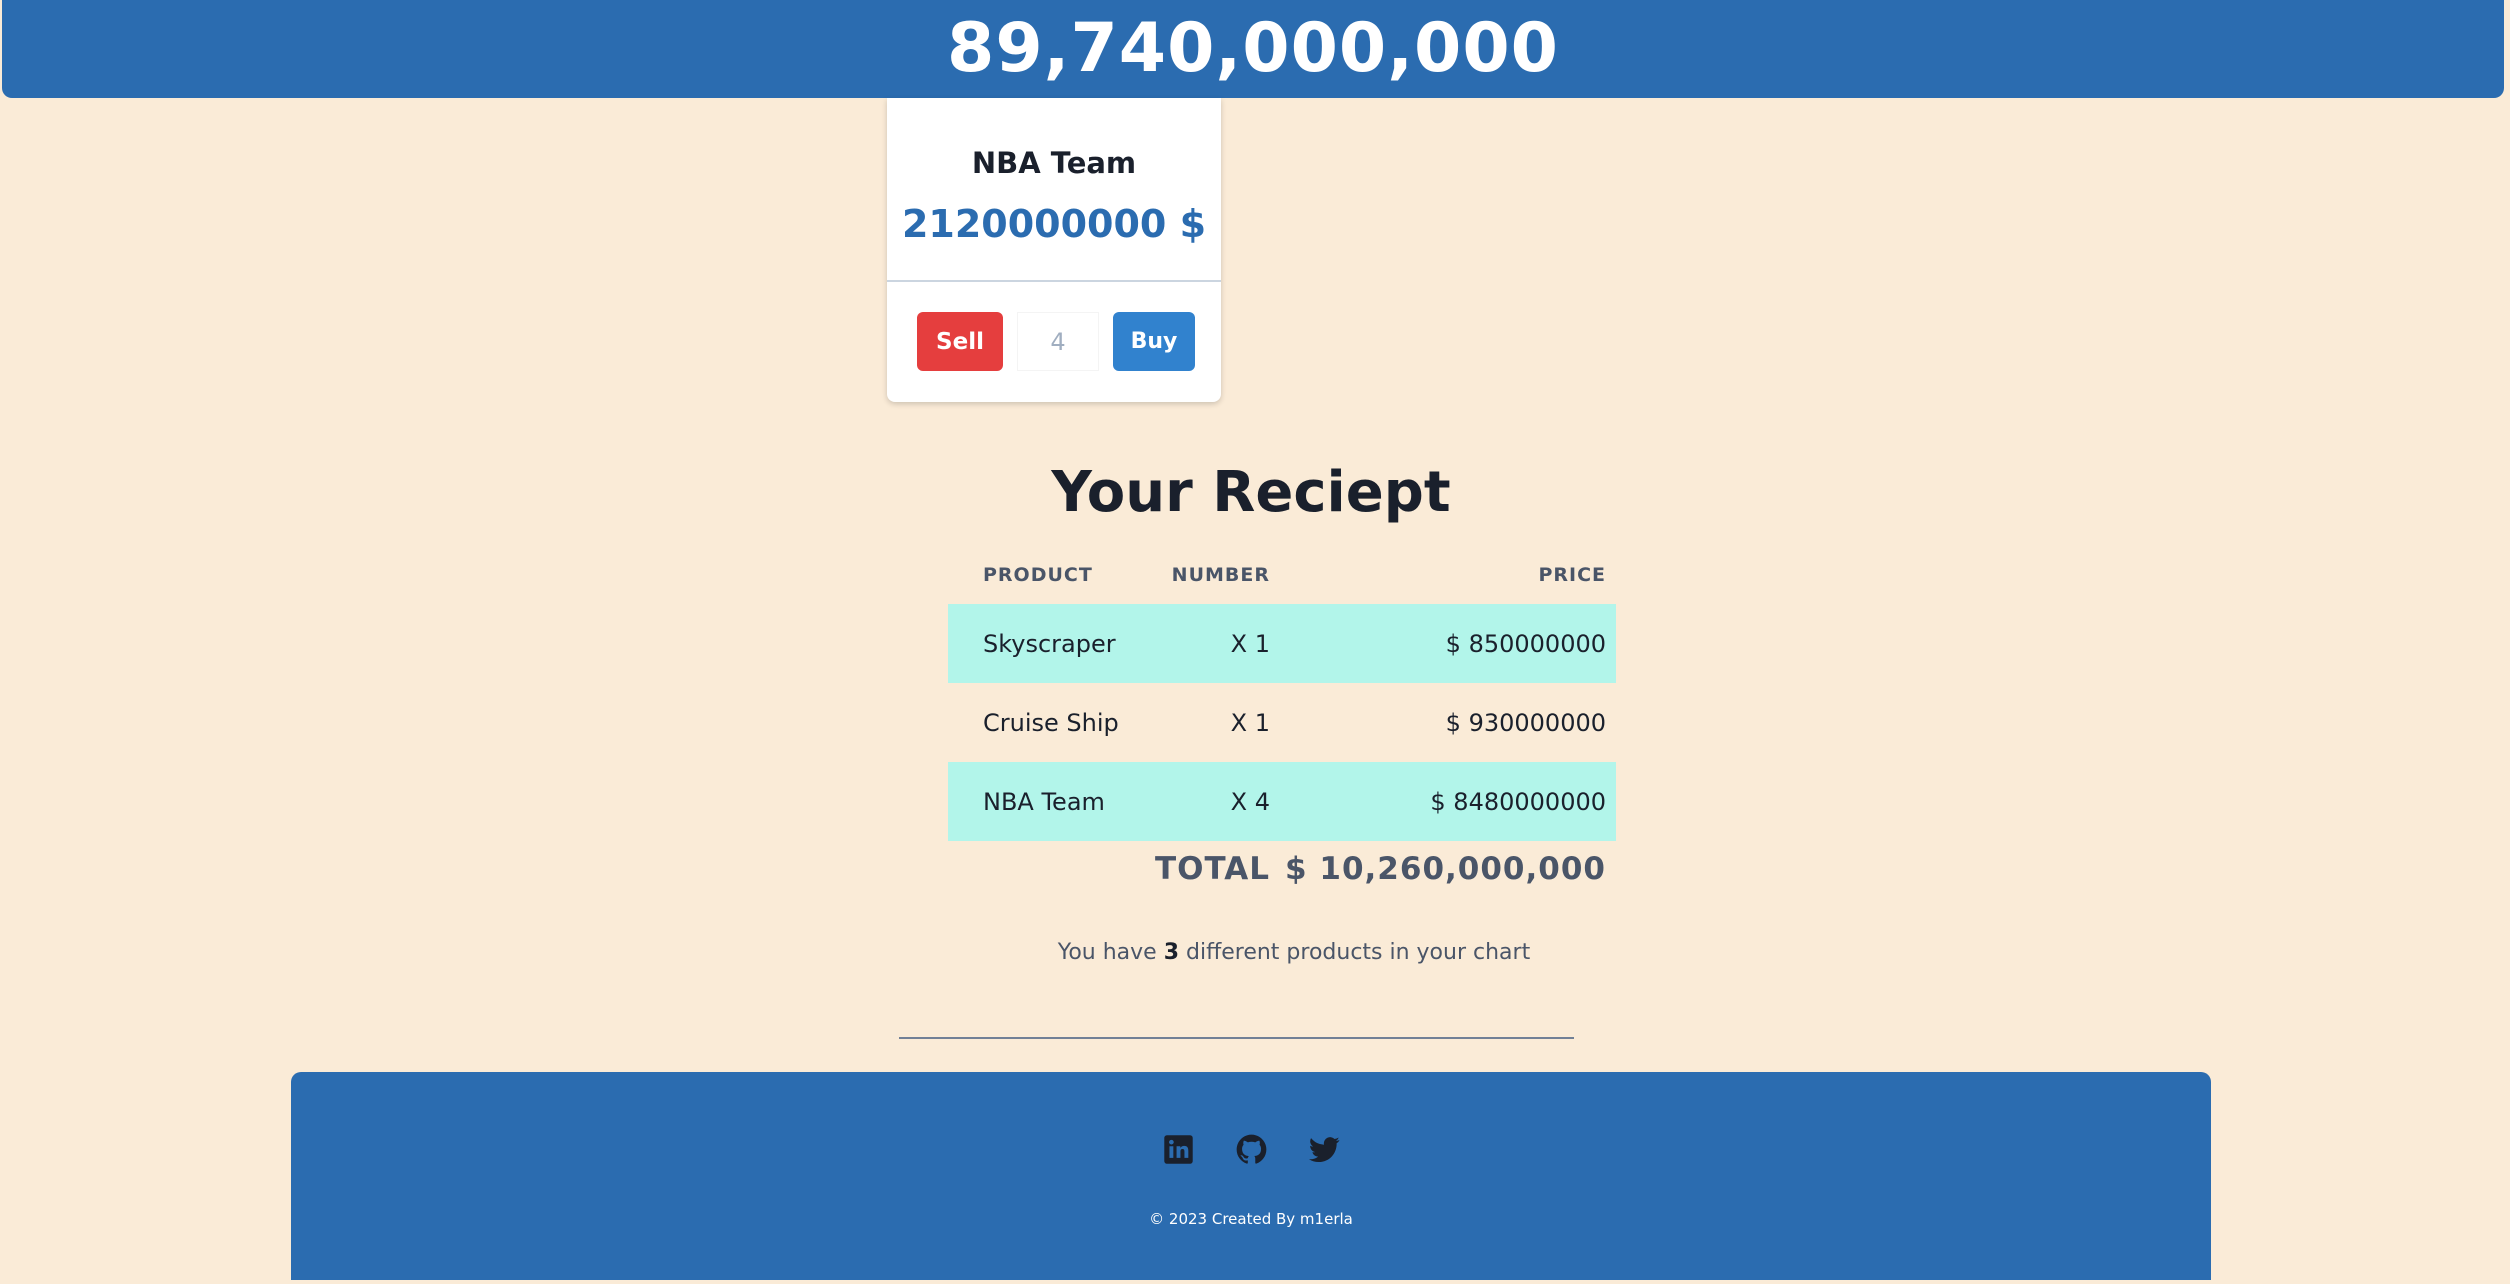 Image resolution: width=2510 pixels, height=1284 pixels. I want to click on table-row: Cruise Ship X 1 $ 930000000, so click(1282, 722).